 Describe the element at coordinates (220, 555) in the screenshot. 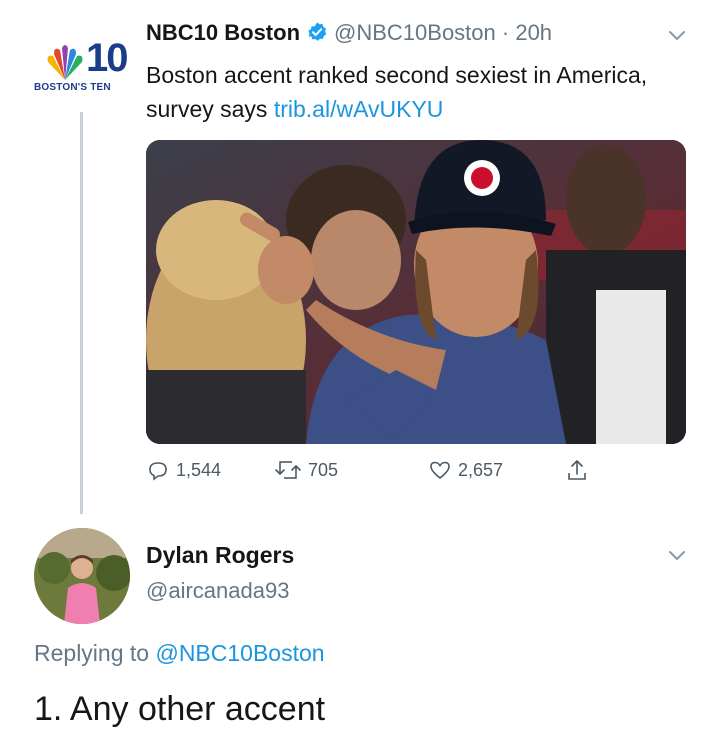

I see `reply-author-name: Dylan Rogers` at that location.